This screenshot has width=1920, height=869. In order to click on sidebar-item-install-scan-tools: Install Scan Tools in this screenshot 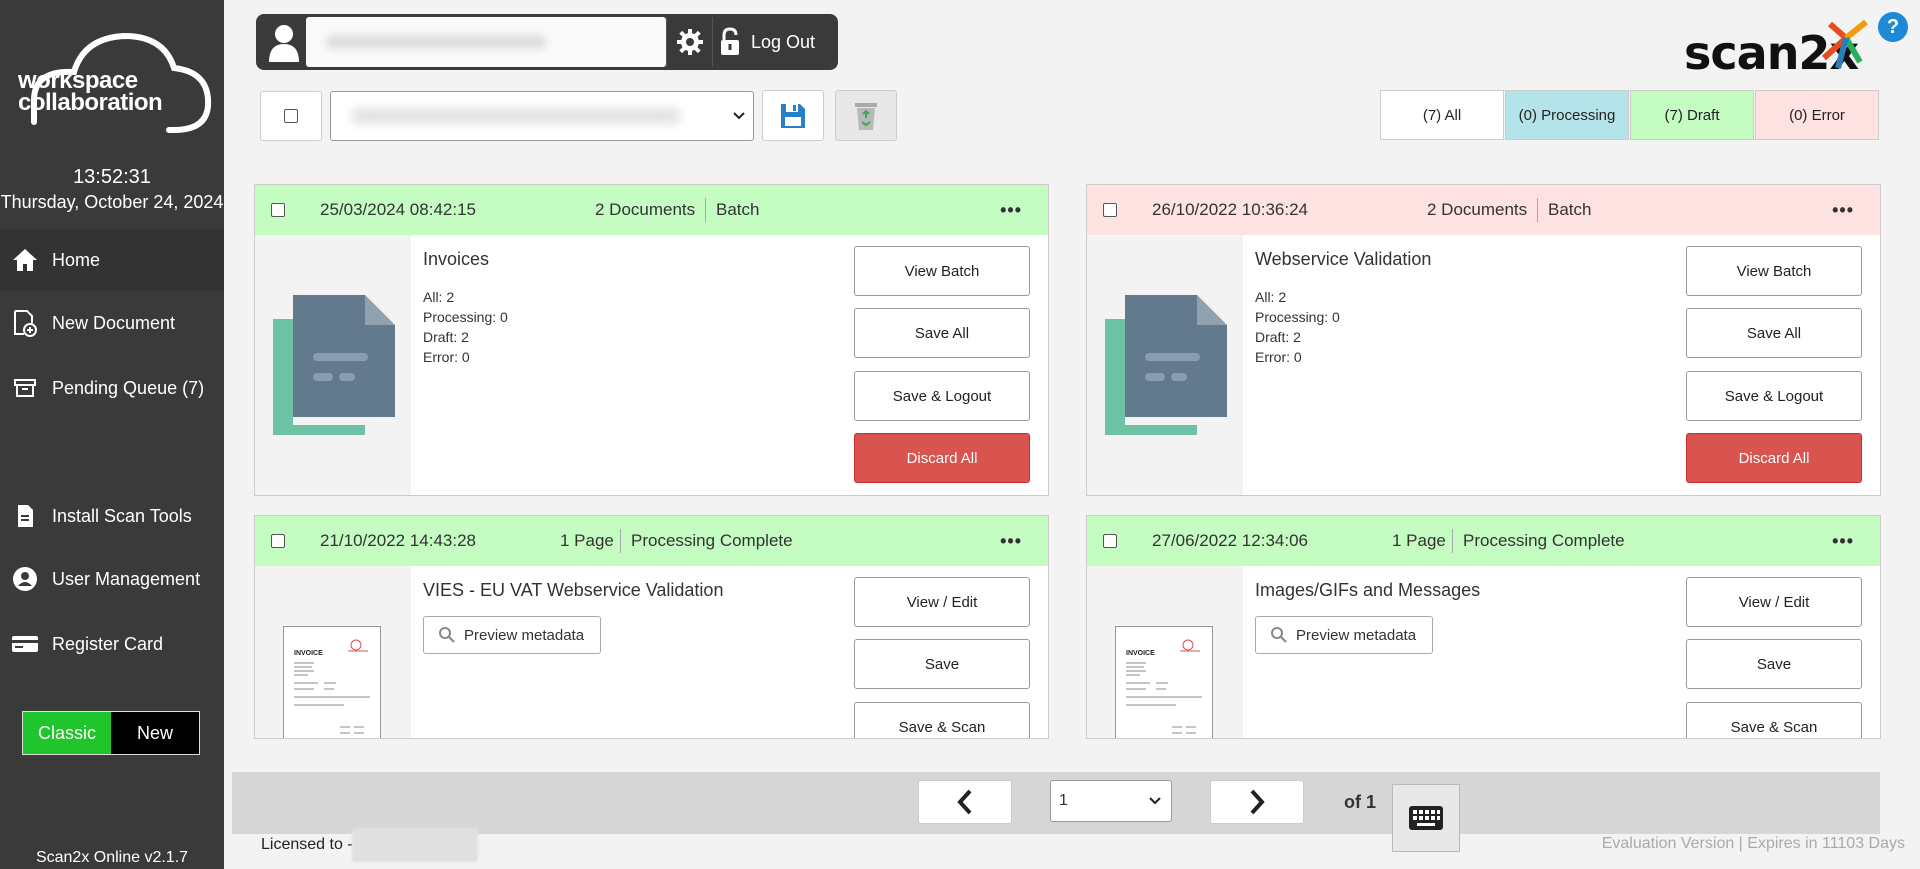, I will do `click(112, 516)`.